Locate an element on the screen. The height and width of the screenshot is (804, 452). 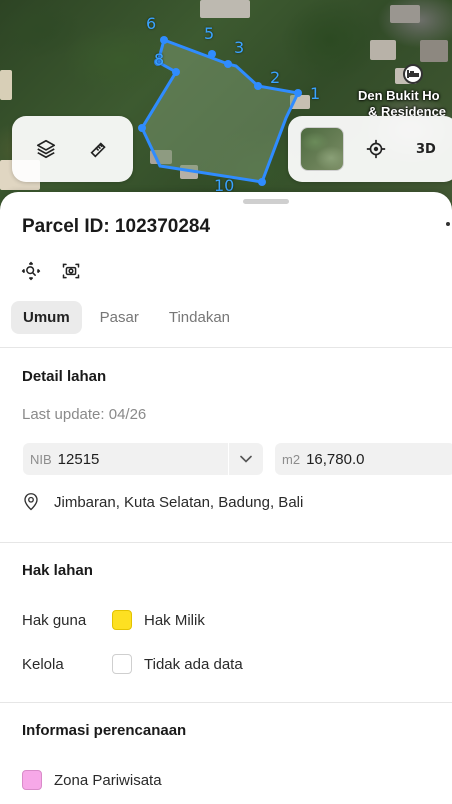
rights-row-hak-guna: Hak guna Hak Milik is located at coordinates (113, 620).